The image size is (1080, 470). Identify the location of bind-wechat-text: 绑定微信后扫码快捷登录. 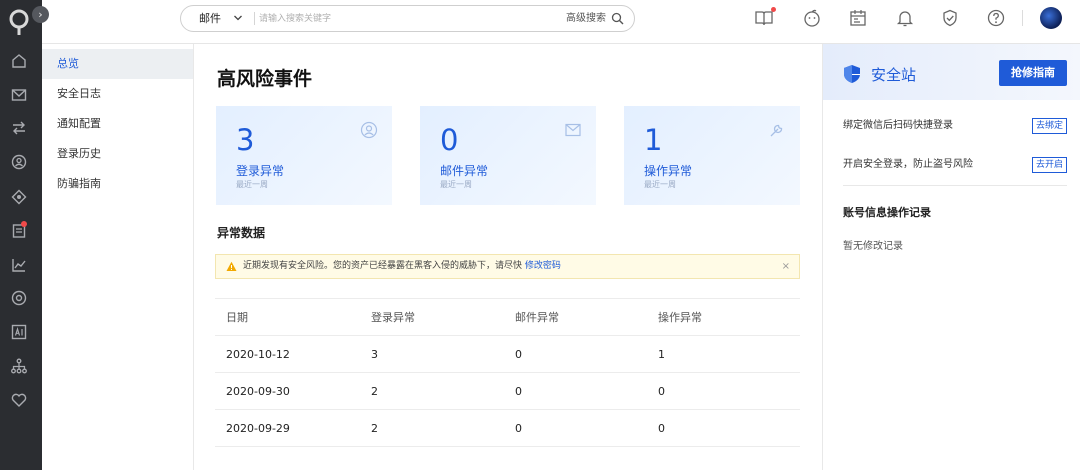
(898, 125).